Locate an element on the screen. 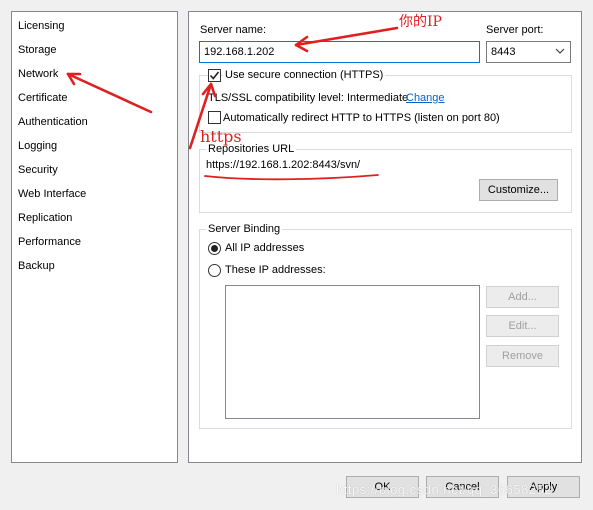 This screenshot has width=593, height=510. sidebar-item-performance: Performance is located at coordinates (49, 242).